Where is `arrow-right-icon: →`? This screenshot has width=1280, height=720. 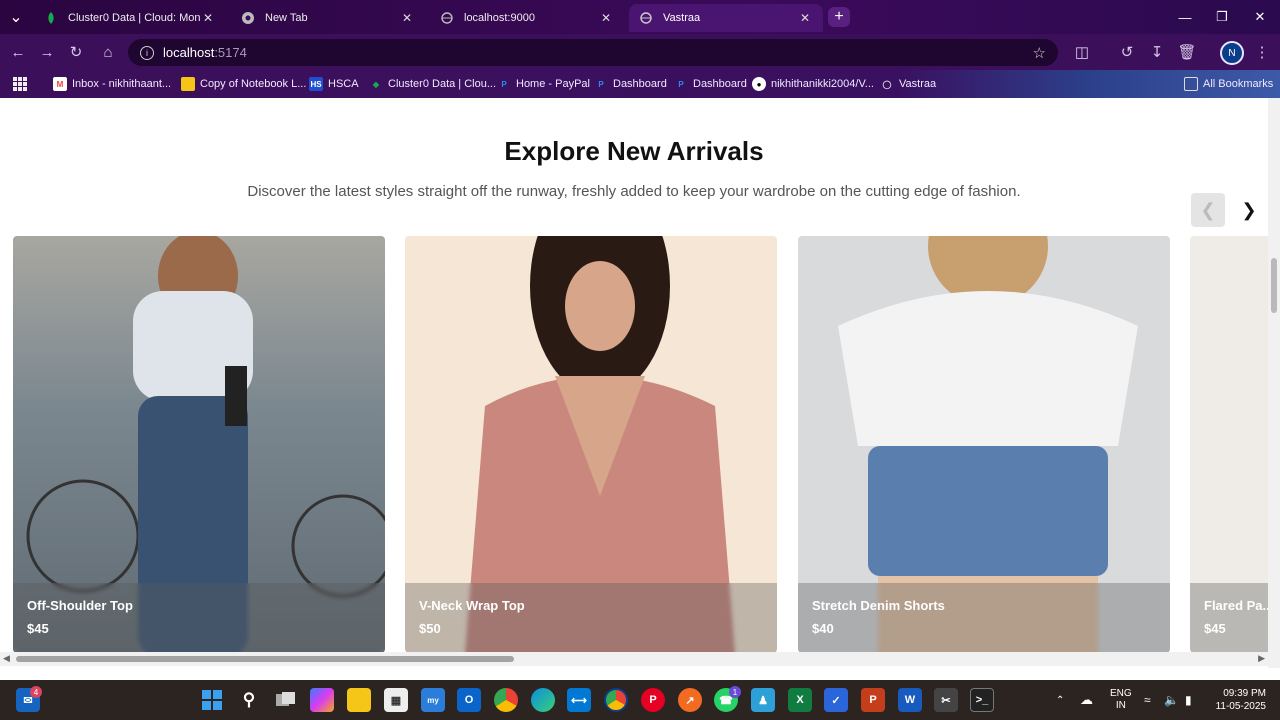 arrow-right-icon: → is located at coordinates (47, 52).